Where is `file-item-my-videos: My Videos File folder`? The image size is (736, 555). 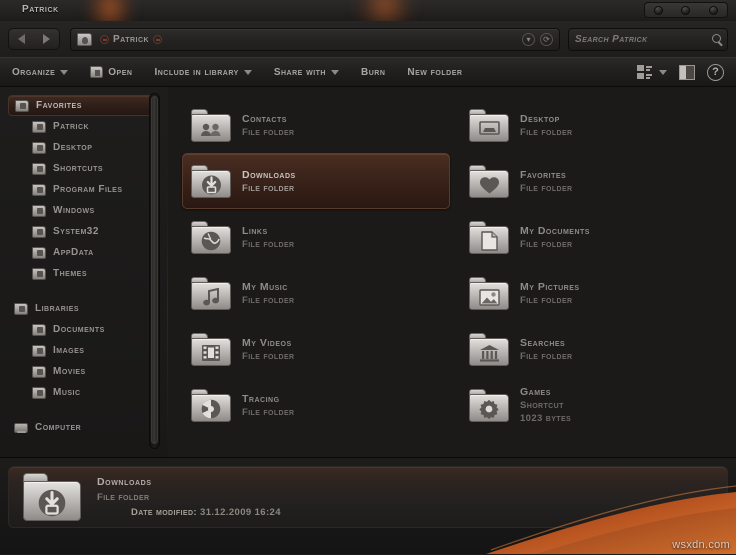 file-item-my-videos: My Videos File folder is located at coordinates (316, 349).